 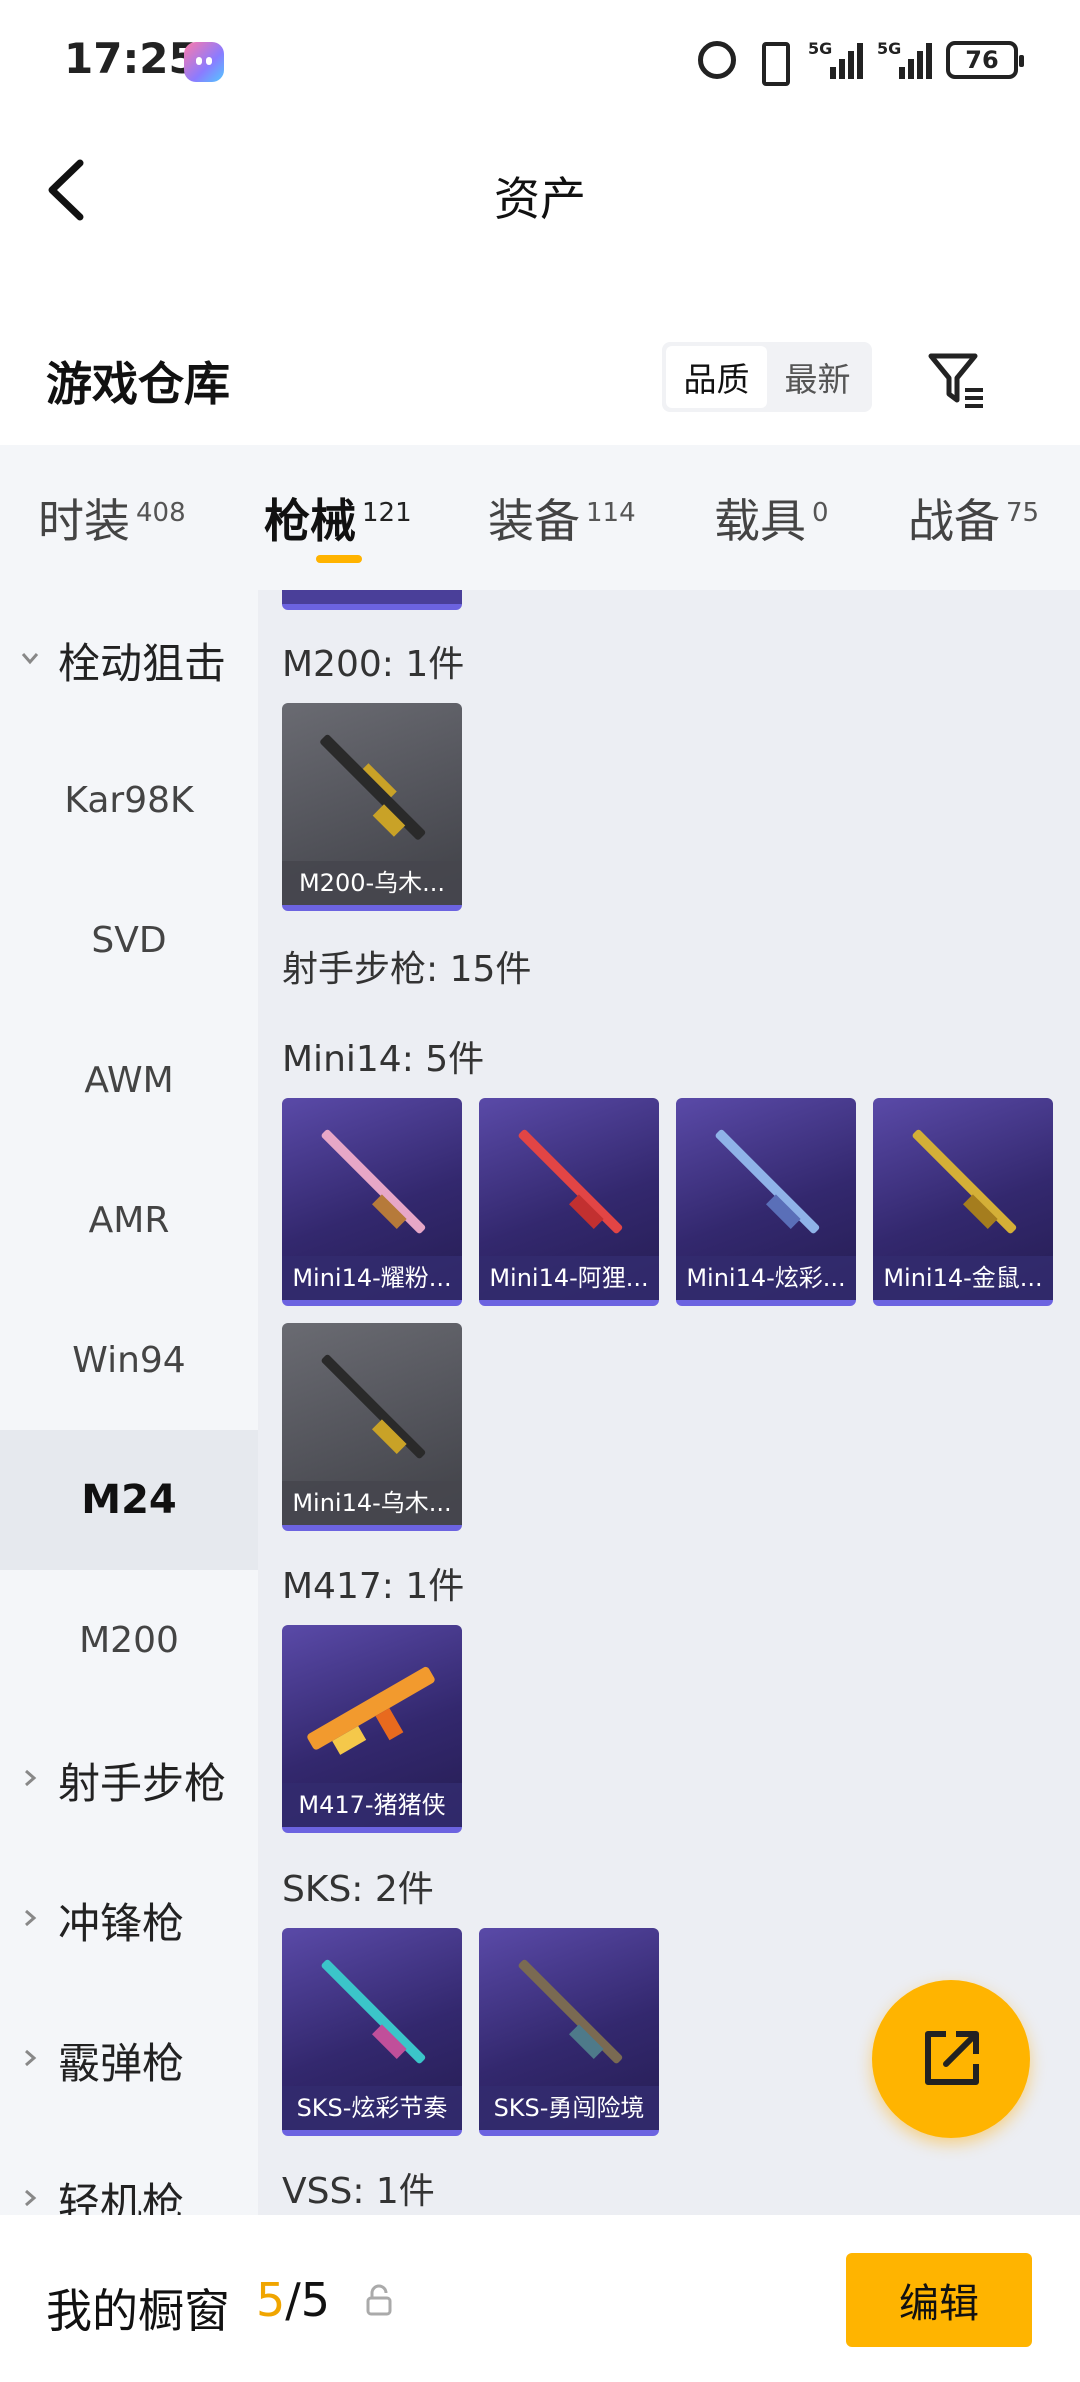 What do you see at coordinates (771, 518) in the screenshot?
I see `tab-vehicles: 载具 0` at bounding box center [771, 518].